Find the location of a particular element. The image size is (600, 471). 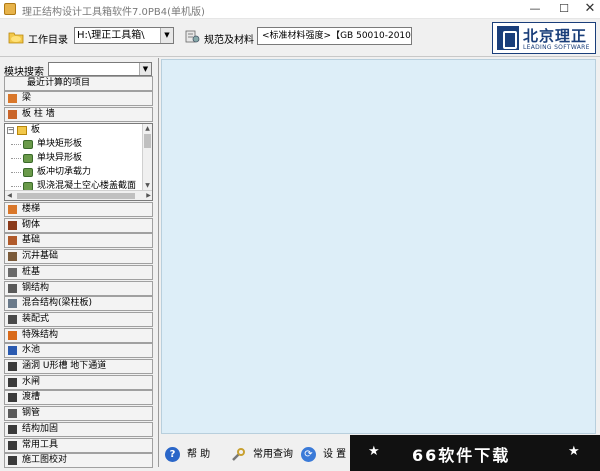

title-bar: 理正结构设计工具箱软件7.0PB4(单机版) — ☐ ✕ is located at coordinates (300, 9).